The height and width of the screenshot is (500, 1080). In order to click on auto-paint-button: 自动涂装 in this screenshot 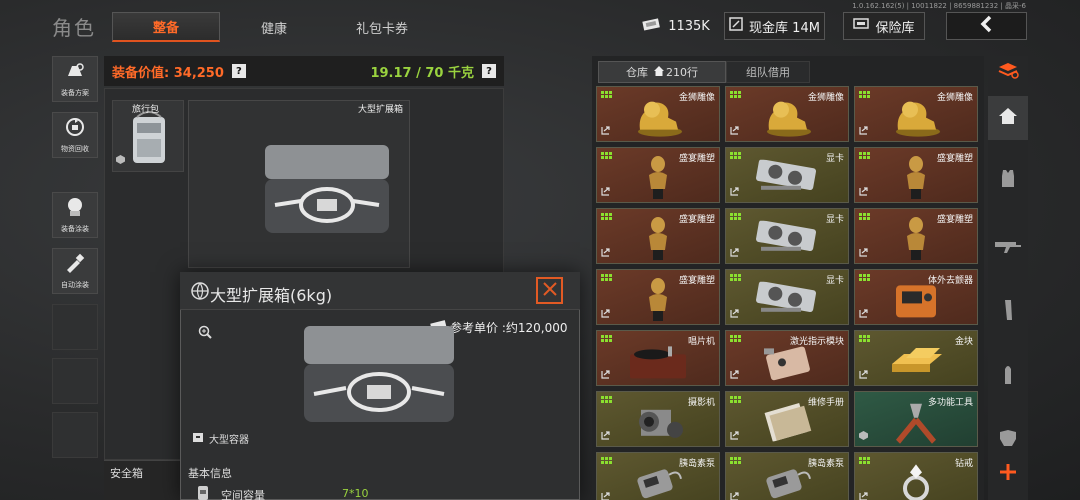, I will do `click(75, 271)`.